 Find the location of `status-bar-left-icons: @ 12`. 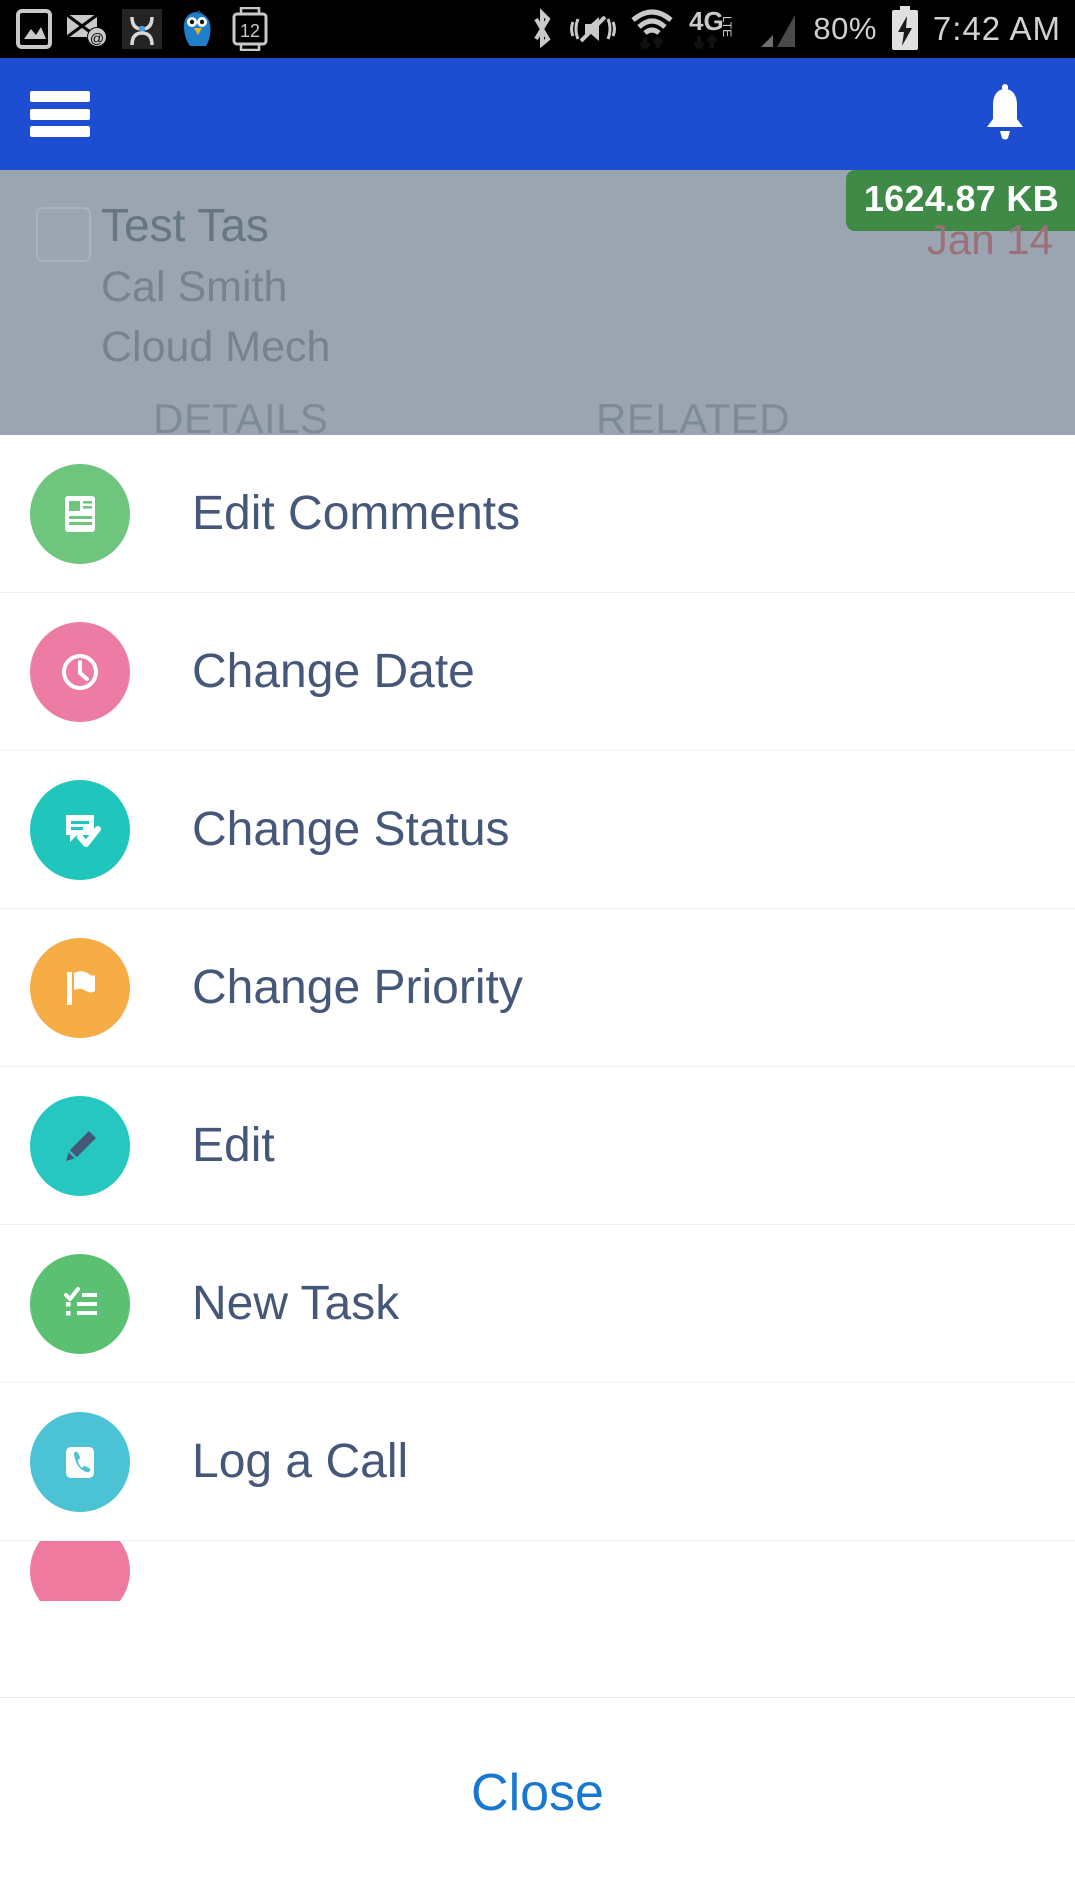

status-bar-left-icons: @ 12 is located at coordinates (135, 29).